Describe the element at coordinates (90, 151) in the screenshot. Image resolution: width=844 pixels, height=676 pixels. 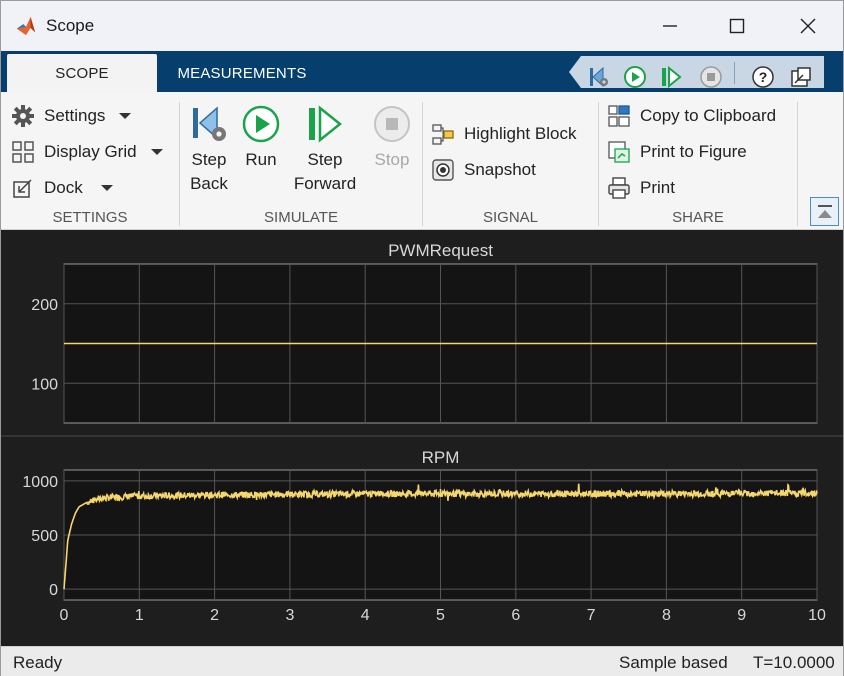
I see `display-grid-label: Display Grid` at that location.